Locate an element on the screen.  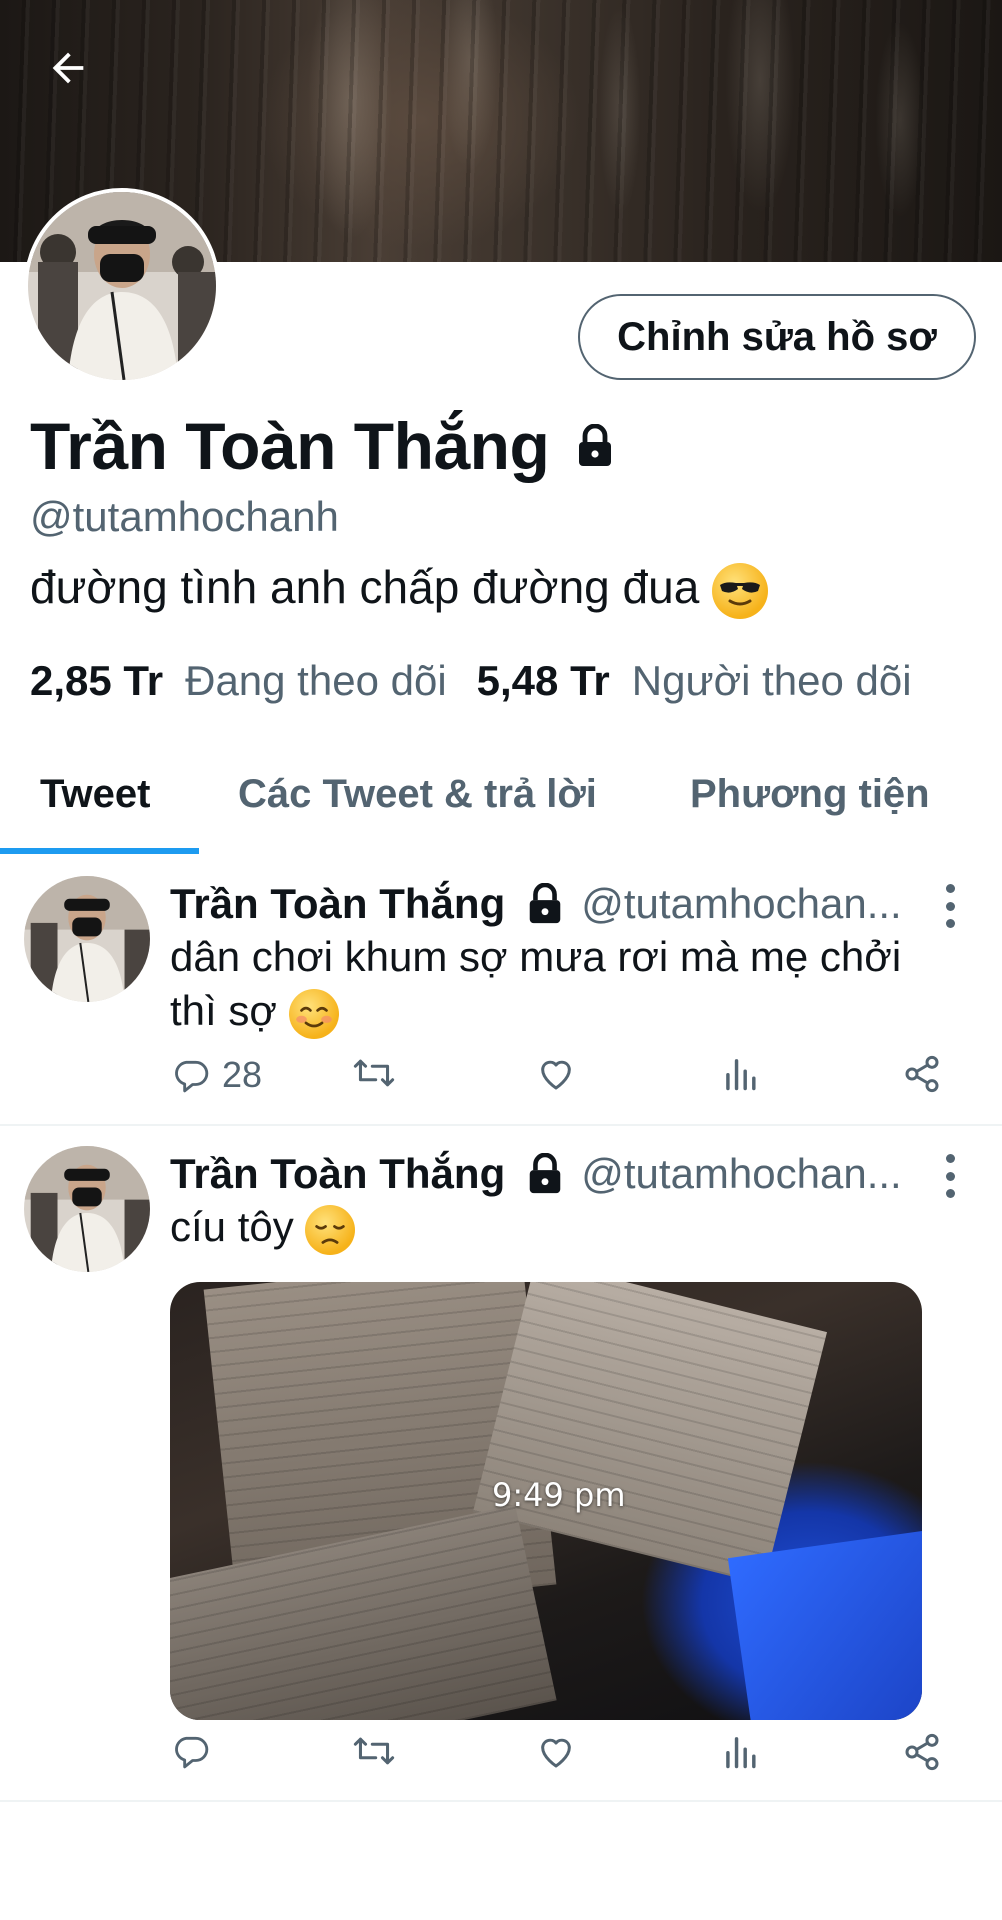
tweet-actions is located at coordinates (501, 1762).